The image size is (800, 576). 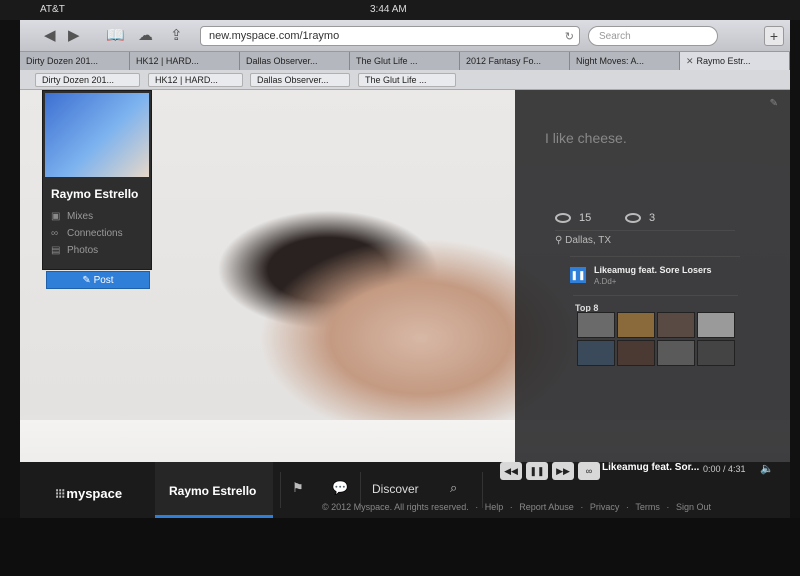 I want to click on search-icon: ⌕, so click(x=453, y=488).